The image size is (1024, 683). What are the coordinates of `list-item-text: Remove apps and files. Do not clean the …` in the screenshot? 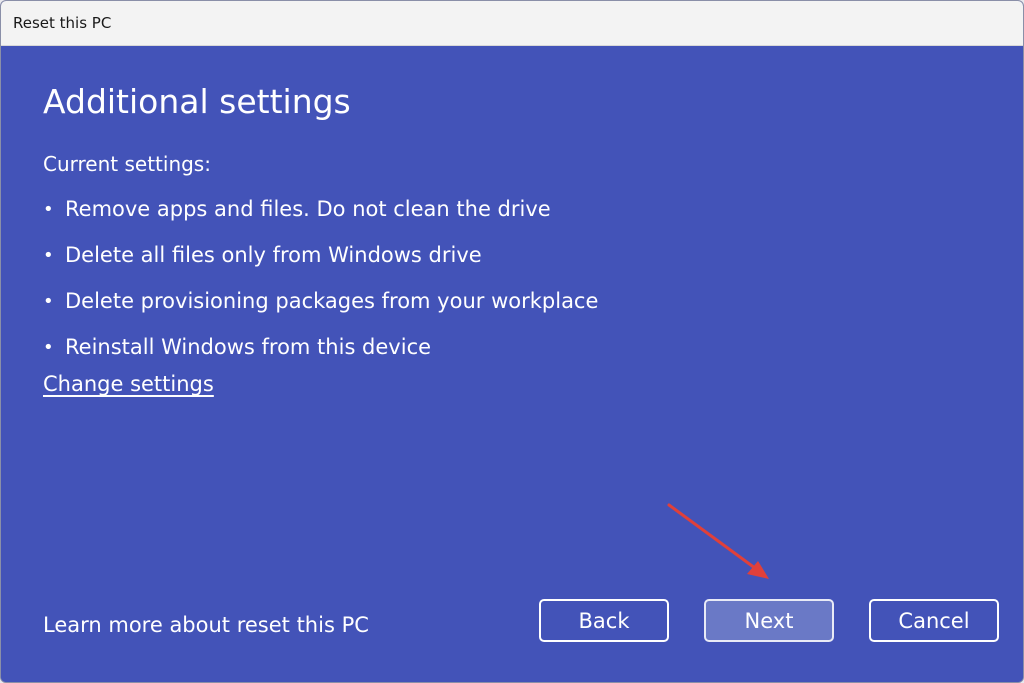 It's located at (308, 209).